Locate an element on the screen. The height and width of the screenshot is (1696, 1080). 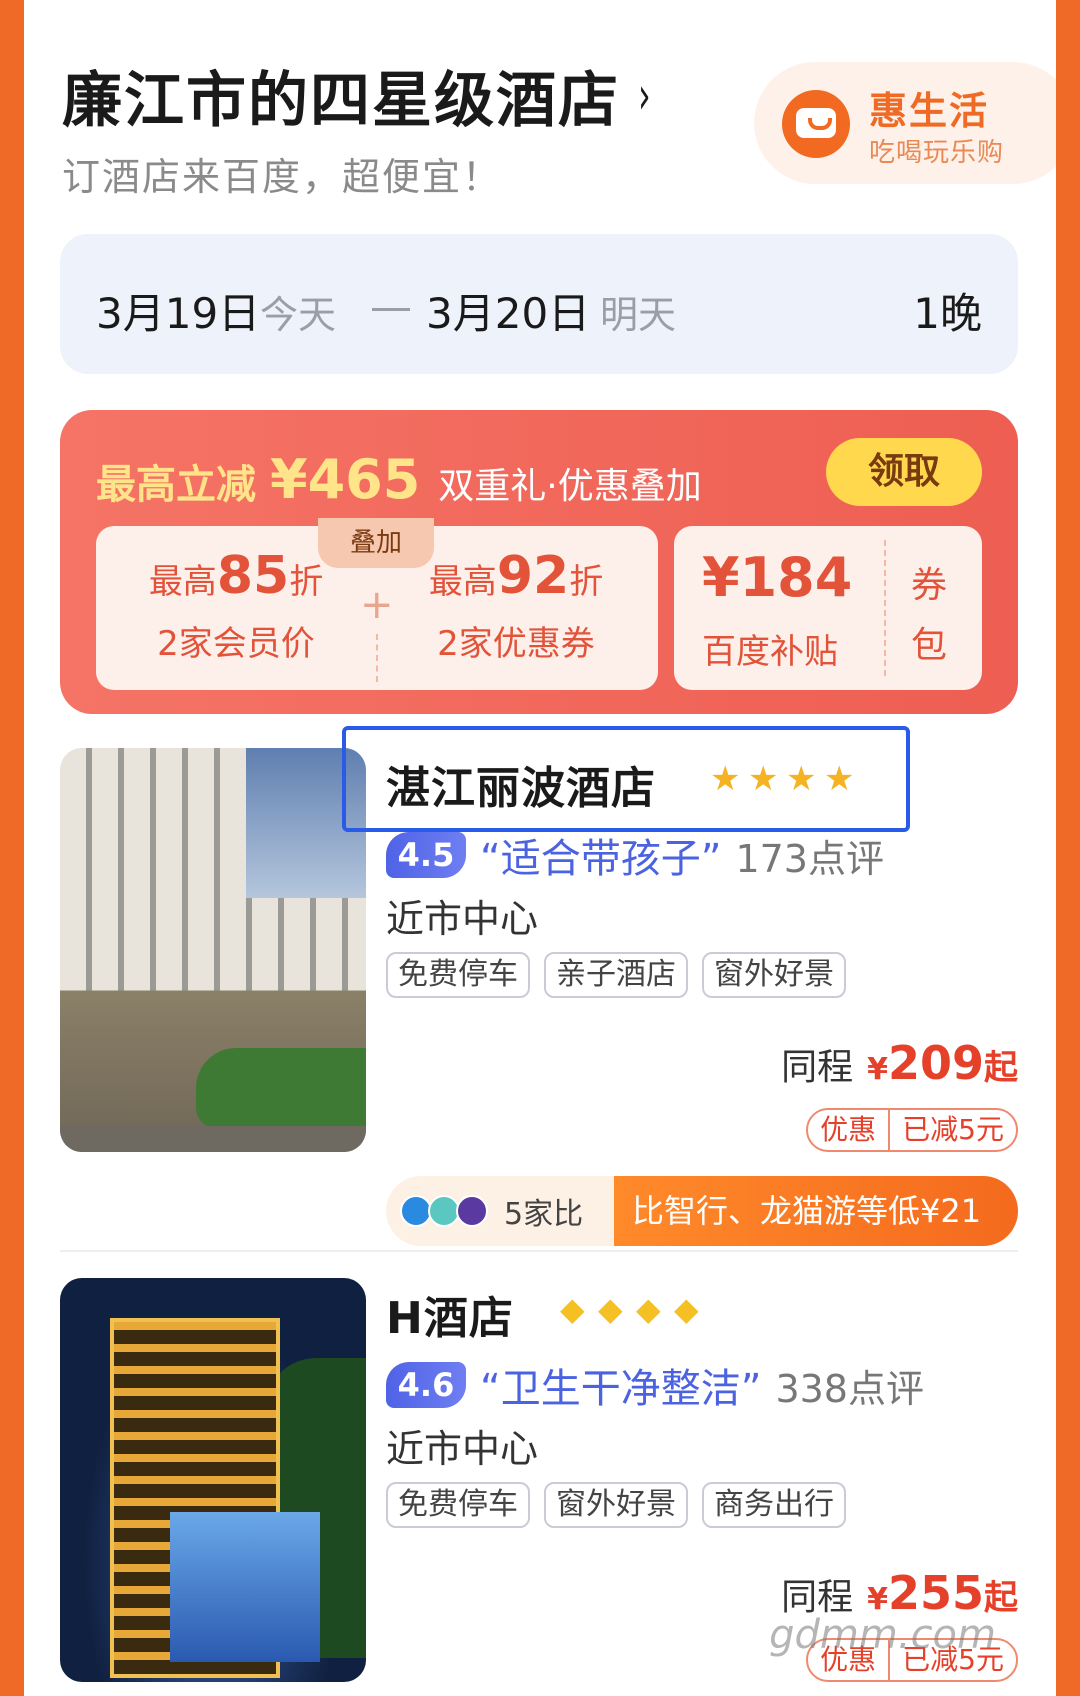
promo-header: 最高立减 ¥465 双重礼·优惠叠加 is located at coordinates (399, 479).